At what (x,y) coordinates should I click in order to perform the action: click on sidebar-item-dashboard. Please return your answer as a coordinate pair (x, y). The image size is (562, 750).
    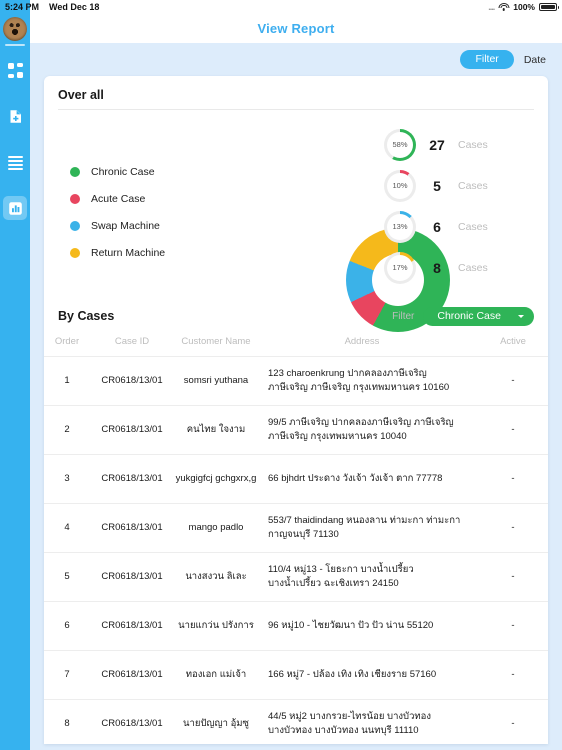
    Looking at the image, I should click on (15, 70).